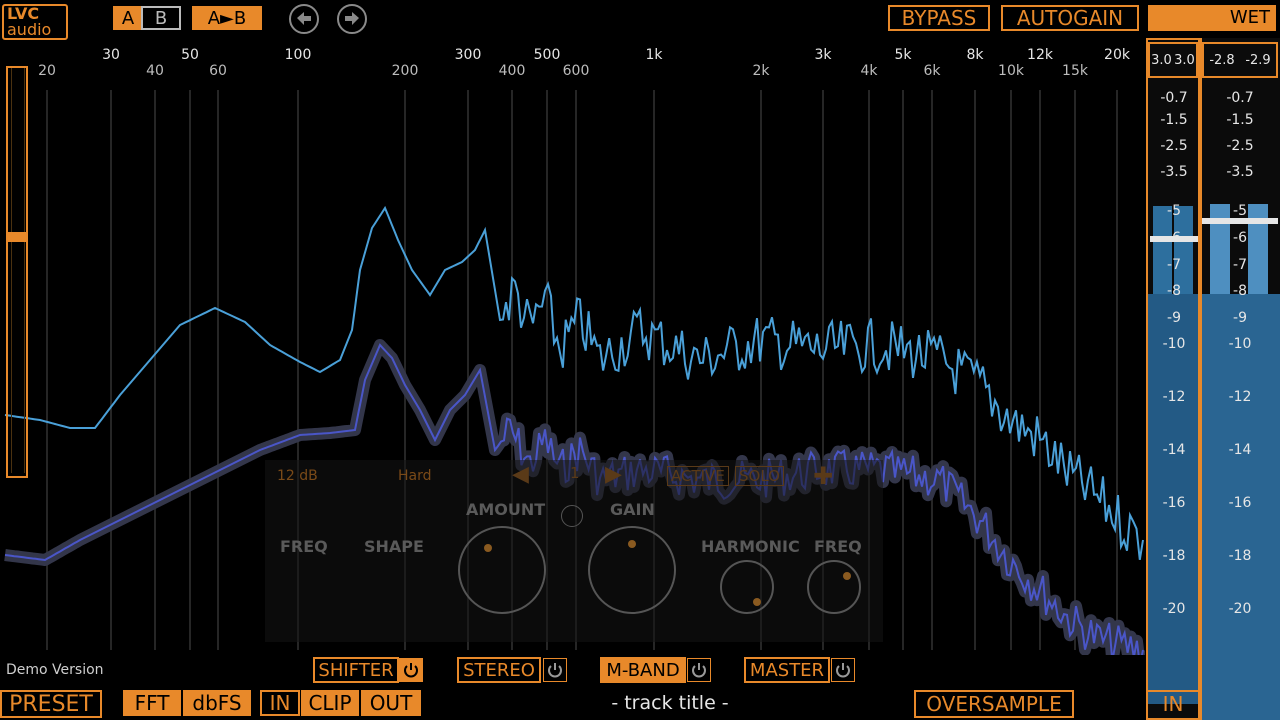  Describe the element at coordinates (217, 703) in the screenshot. I see `dbfs-button: dbFS` at that location.